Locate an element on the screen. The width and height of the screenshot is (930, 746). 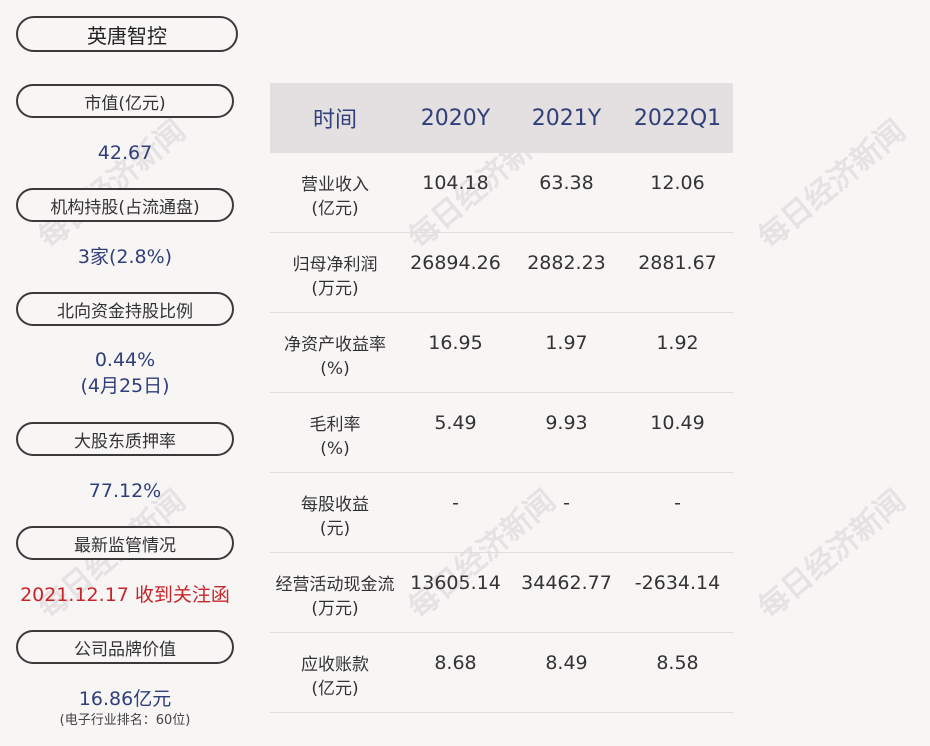
table-header: 时间 2020Y 2021Y 2022Q1 is located at coordinates (501, 118).